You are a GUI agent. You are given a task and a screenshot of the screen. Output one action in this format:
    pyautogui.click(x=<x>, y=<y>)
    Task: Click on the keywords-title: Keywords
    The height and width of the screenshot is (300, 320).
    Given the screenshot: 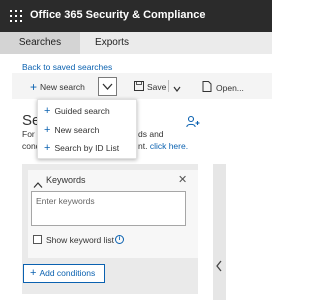 What is the action you would take?
    pyautogui.click(x=66, y=180)
    